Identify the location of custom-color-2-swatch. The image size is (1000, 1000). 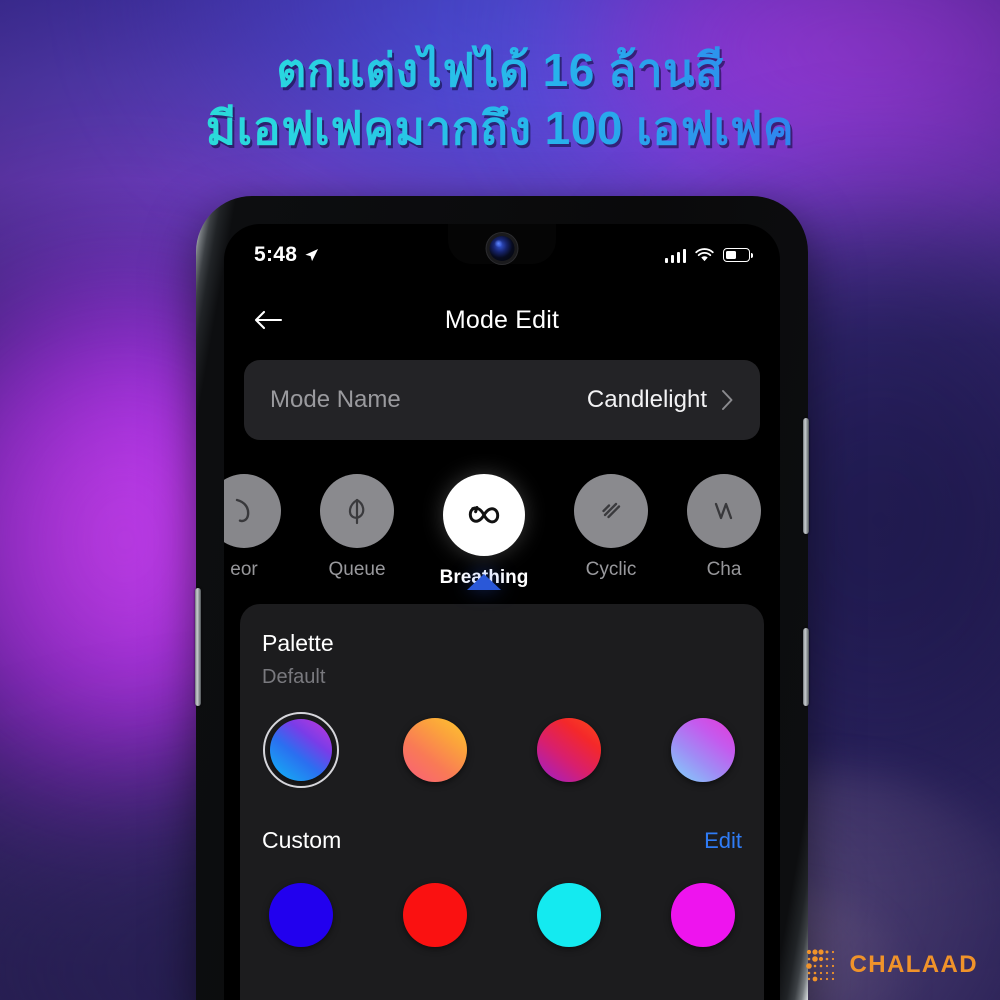
(435, 915).